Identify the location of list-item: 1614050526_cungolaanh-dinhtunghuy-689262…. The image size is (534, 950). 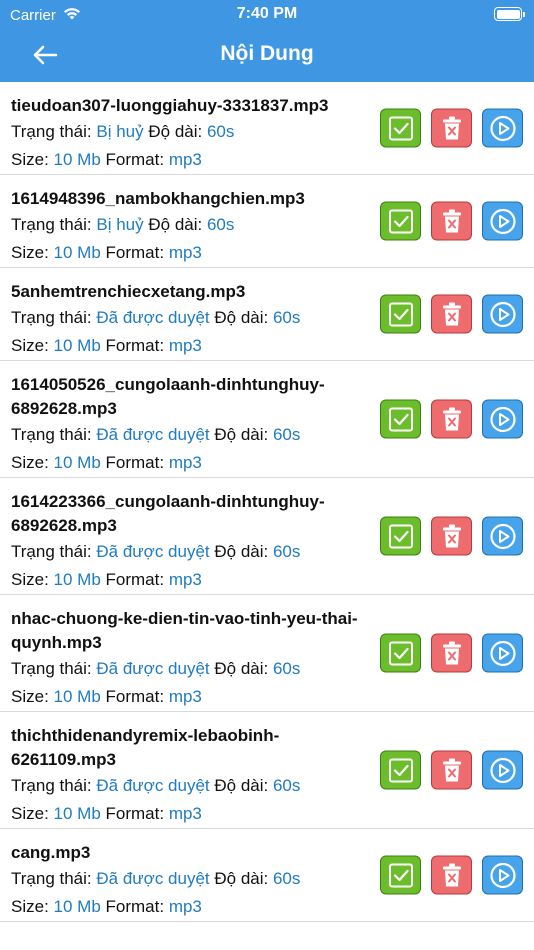
(267, 419).